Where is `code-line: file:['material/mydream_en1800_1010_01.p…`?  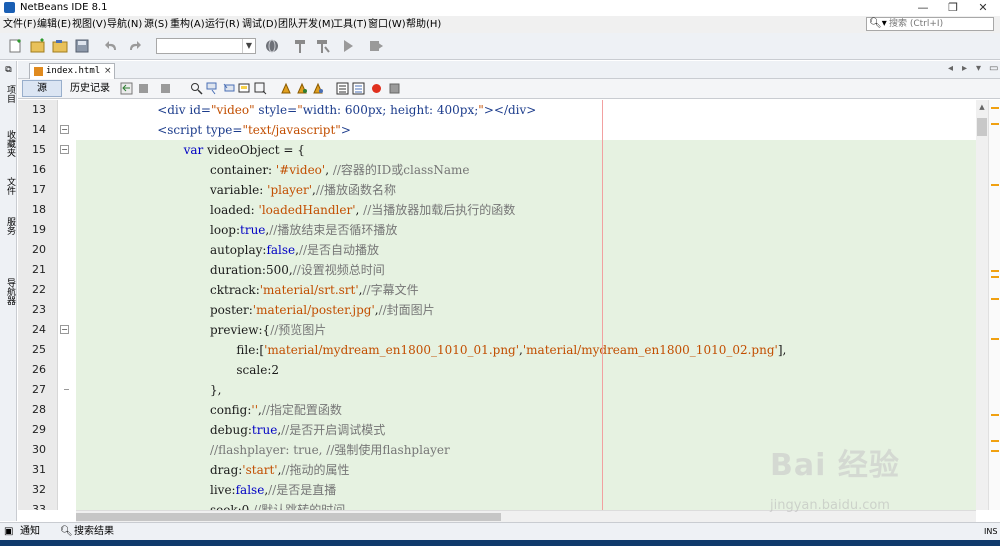
code-line: file:['material/mydream_en1800_1010_01.p… is located at coordinates (511, 350).